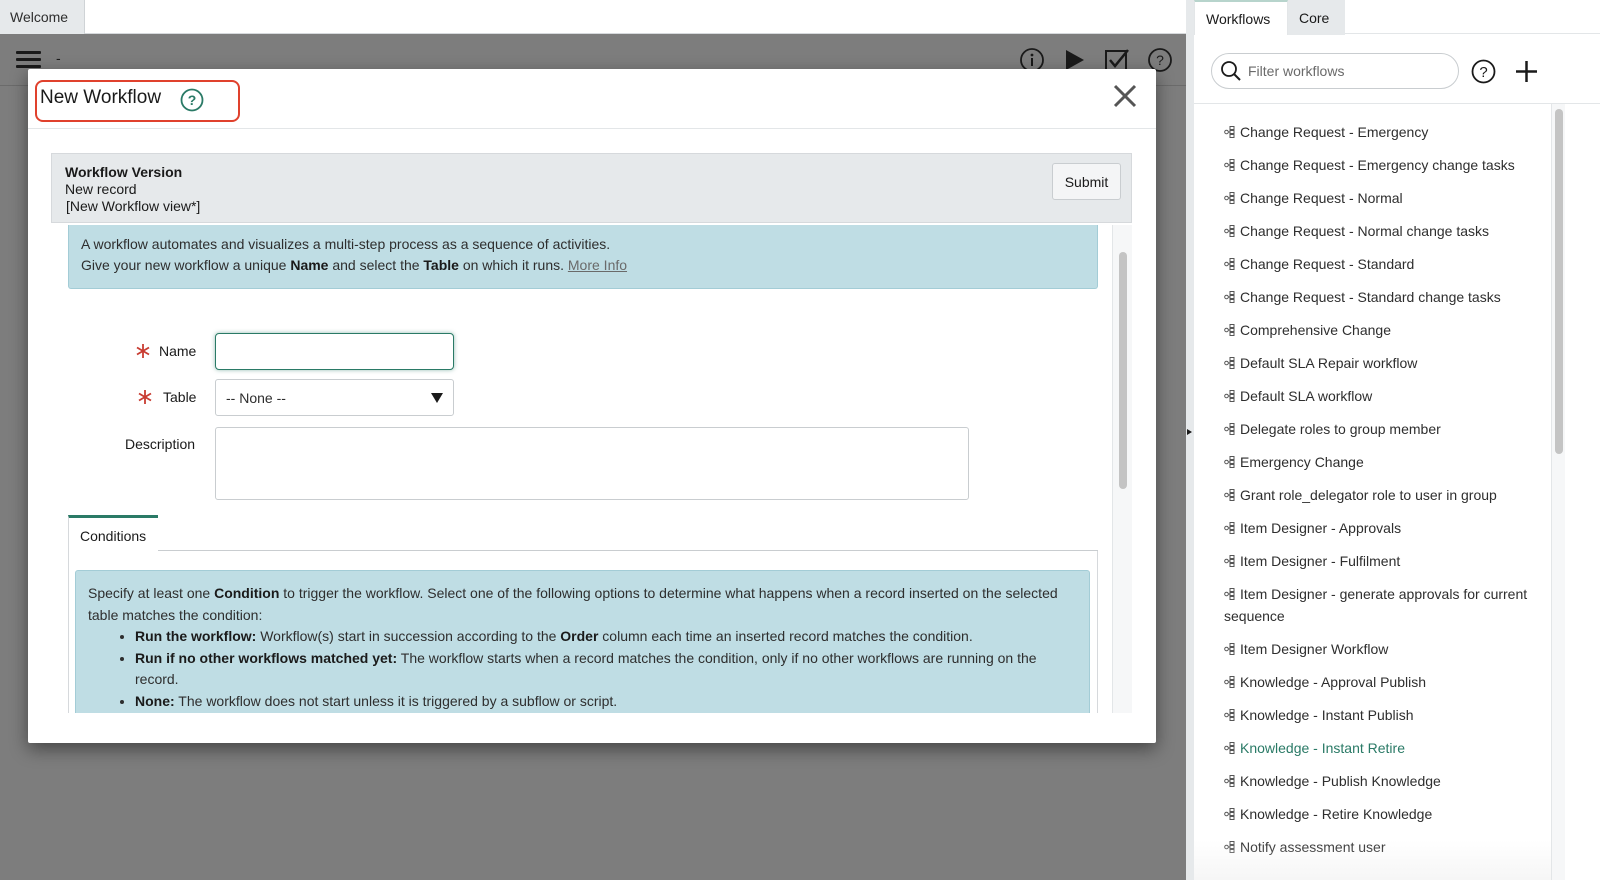 This screenshot has height=880, width=1600. What do you see at coordinates (1483, 71) in the screenshot?
I see `help-icon: ?` at bounding box center [1483, 71].